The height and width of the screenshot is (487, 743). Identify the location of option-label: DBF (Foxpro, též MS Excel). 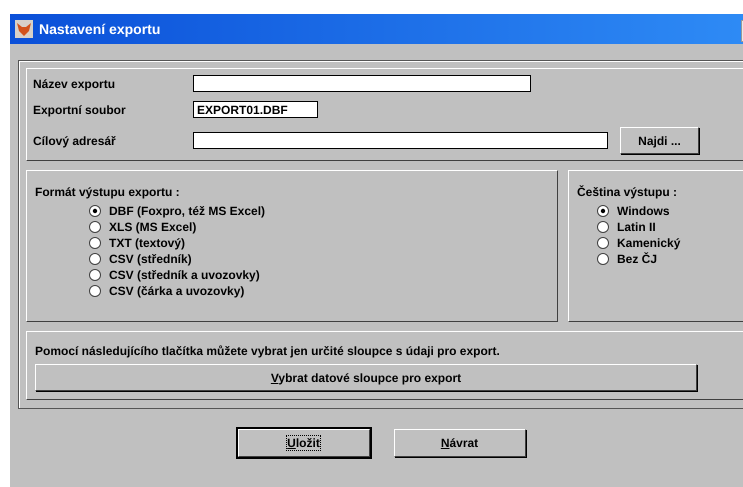
(187, 211).